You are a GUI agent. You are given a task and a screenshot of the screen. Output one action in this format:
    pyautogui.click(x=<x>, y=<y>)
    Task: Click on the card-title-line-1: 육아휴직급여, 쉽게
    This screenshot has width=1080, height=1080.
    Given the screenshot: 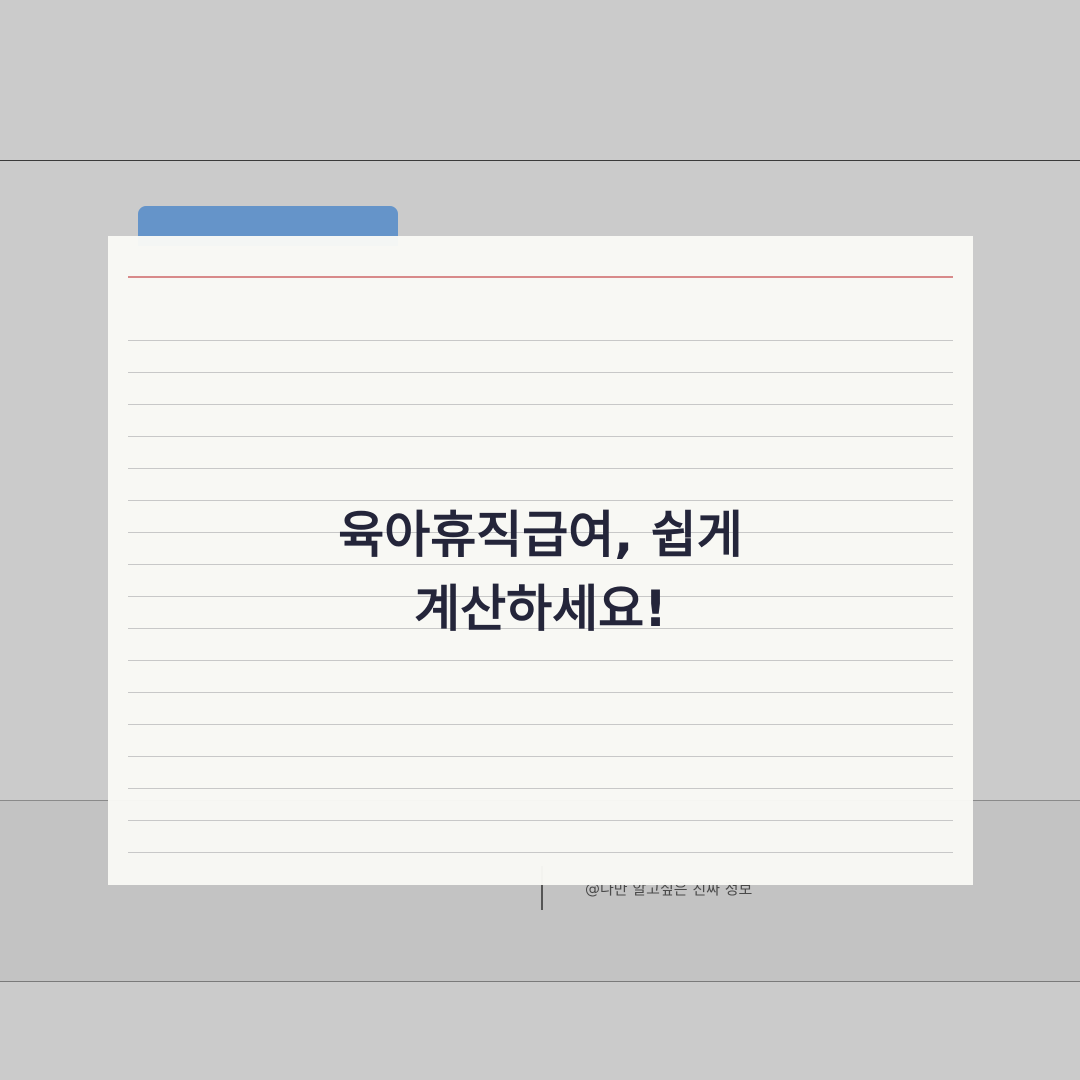 What is the action you would take?
    pyautogui.click(x=540, y=535)
    